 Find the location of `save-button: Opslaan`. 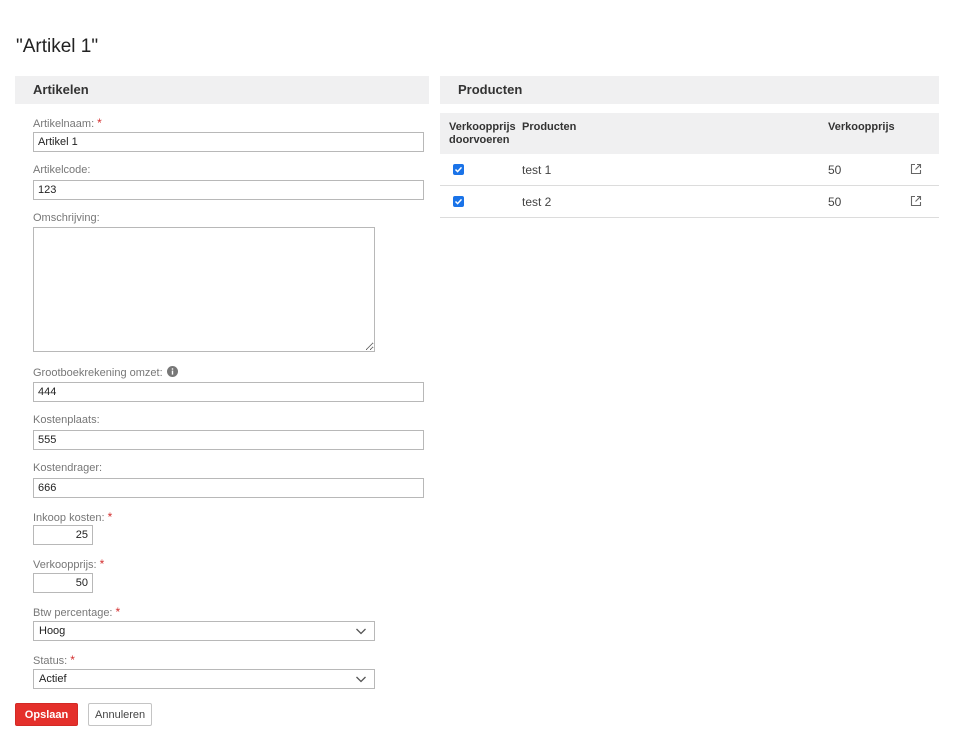

save-button: Opslaan is located at coordinates (46, 714).